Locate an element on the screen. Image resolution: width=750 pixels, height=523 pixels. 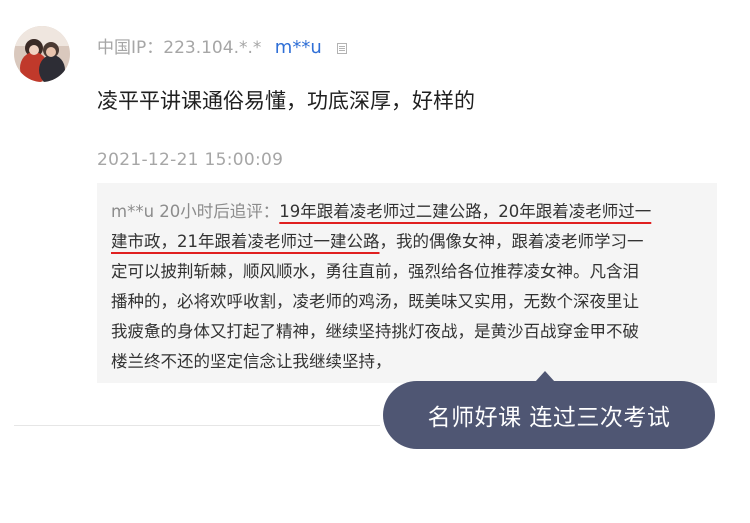
followup-line-text: ，我的偶像女神，跟着凌老师学习一 is located at coordinates (511, 241).